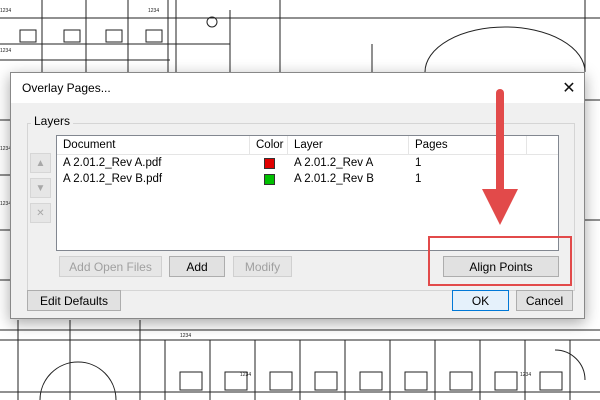 This screenshot has height=400, width=600. Describe the element at coordinates (348, 145) in the screenshot. I see `column-header-layer: Layer` at that location.